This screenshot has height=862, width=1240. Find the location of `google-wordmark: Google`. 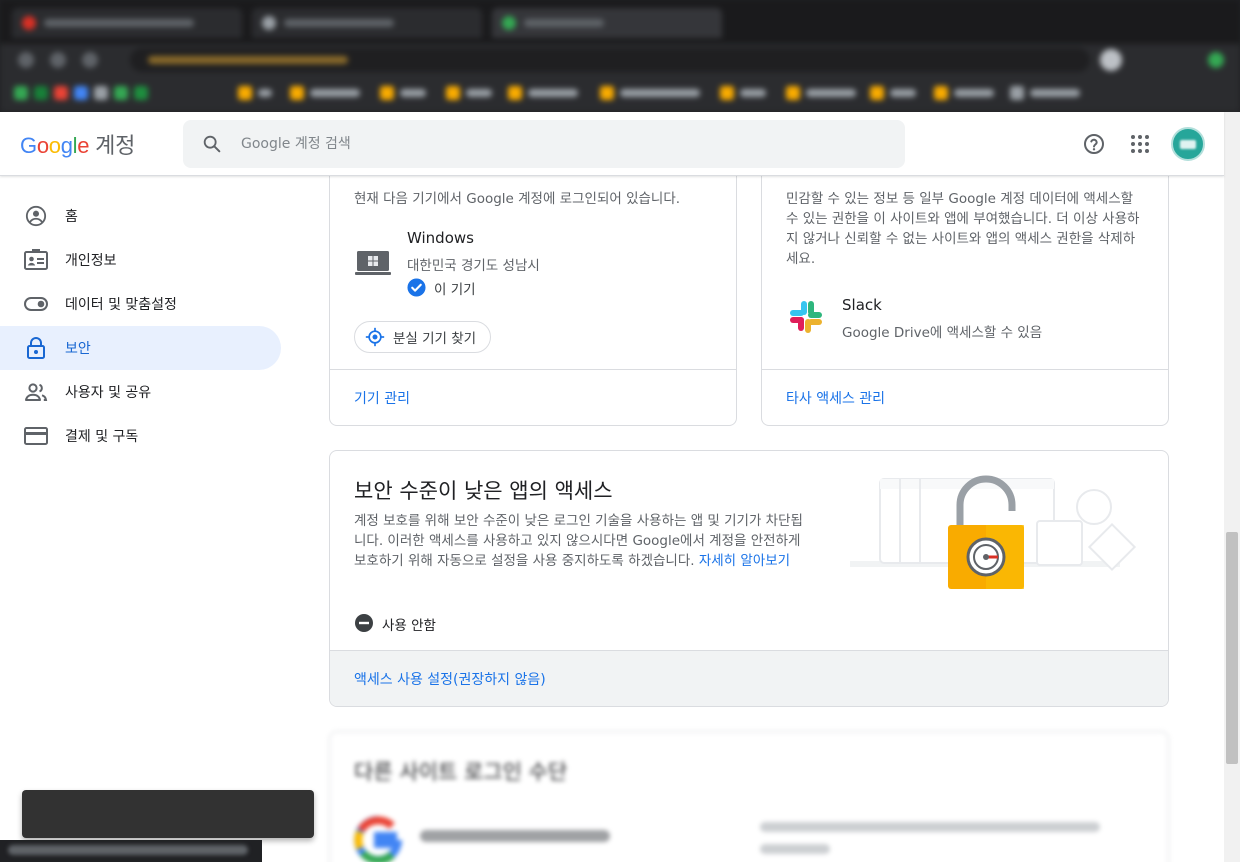

google-wordmark: Google is located at coordinates (55, 145).